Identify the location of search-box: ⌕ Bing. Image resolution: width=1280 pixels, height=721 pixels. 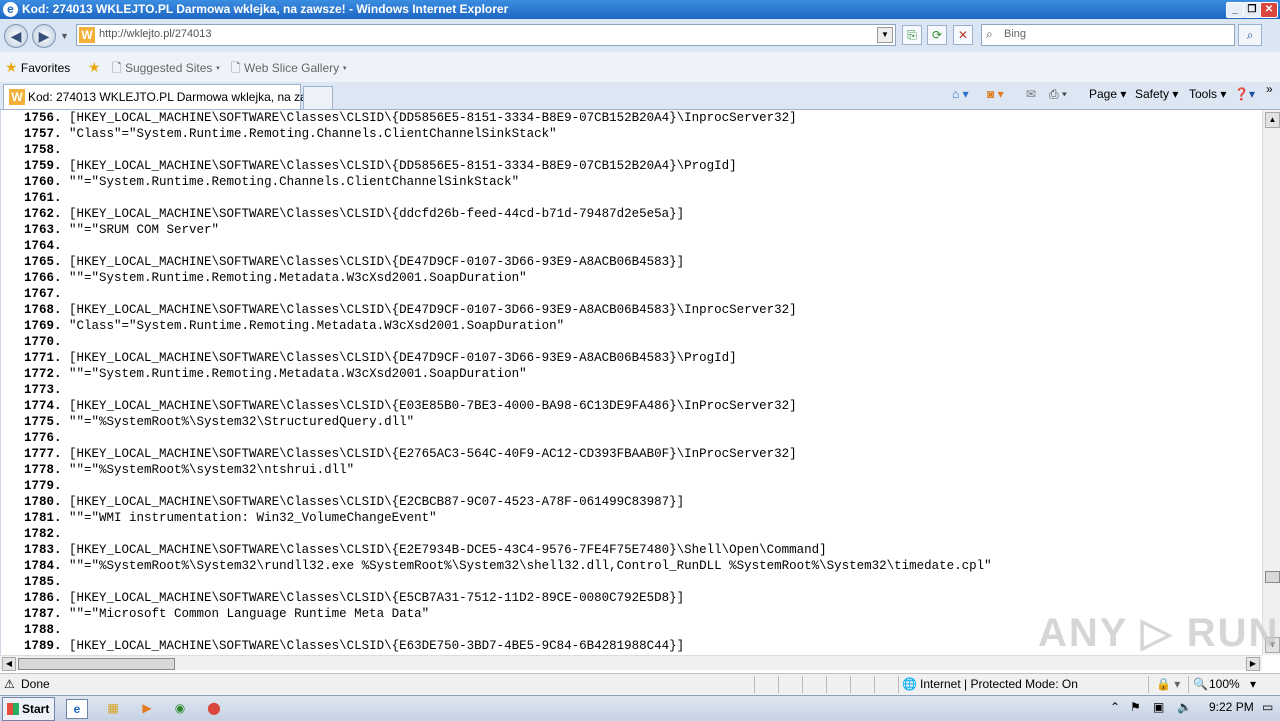
(1108, 35).